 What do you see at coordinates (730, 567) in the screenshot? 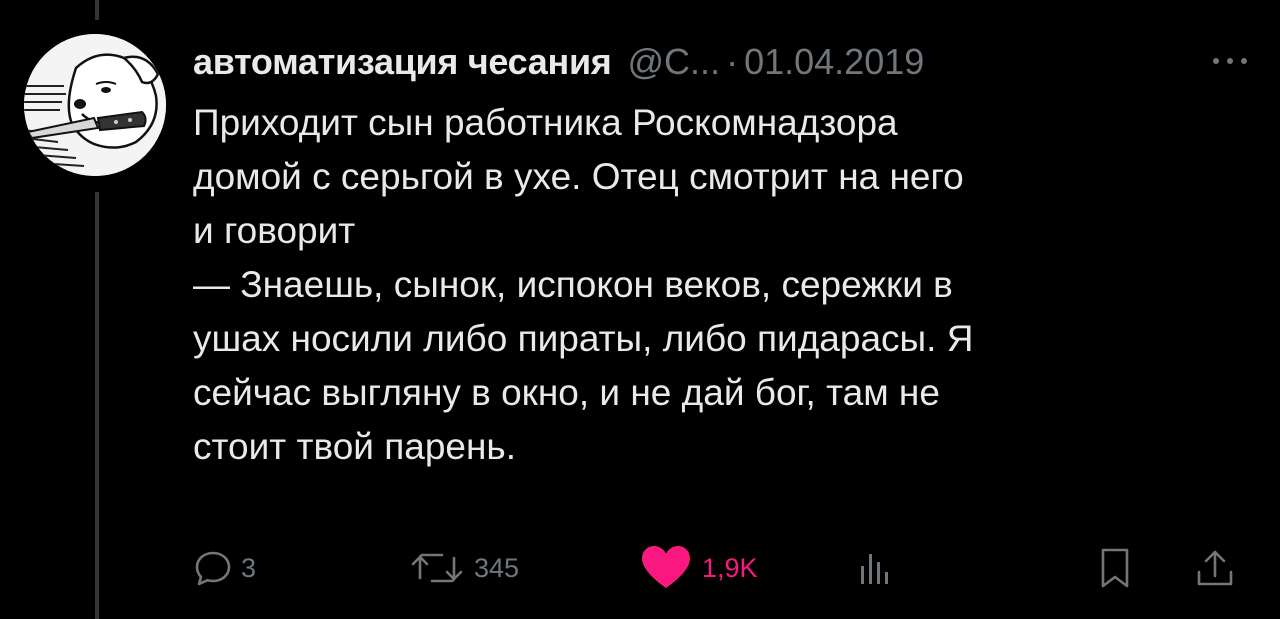
I see `like-count: 1,9K` at bounding box center [730, 567].